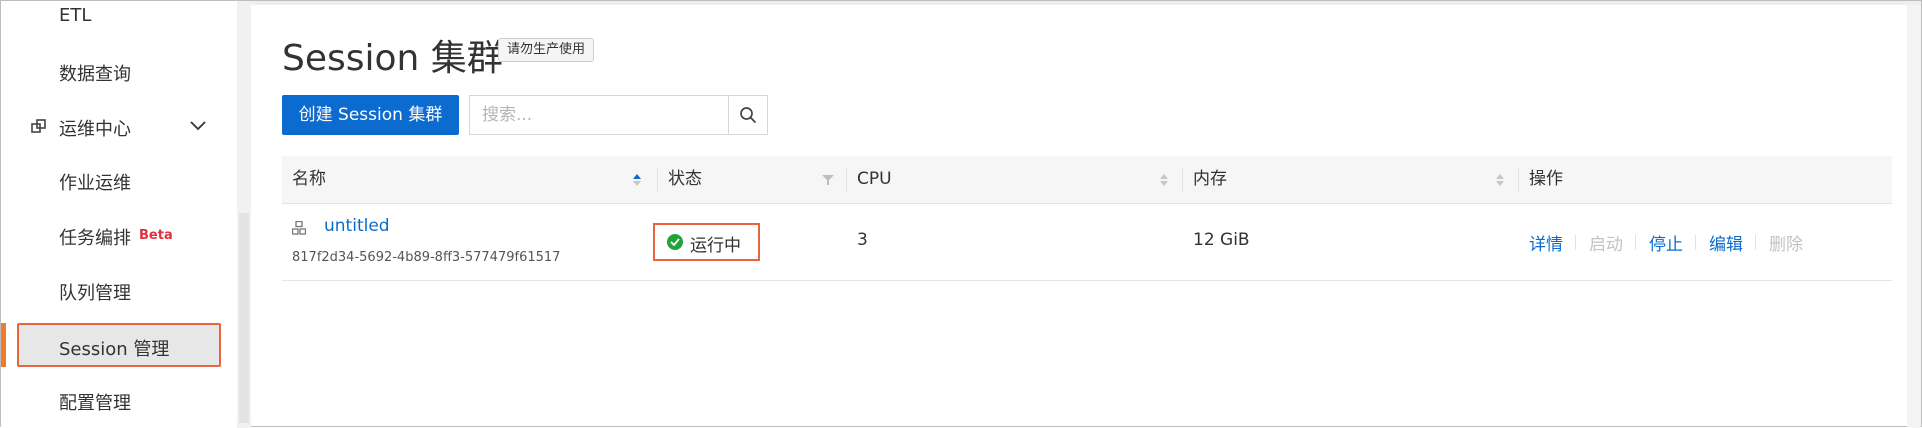  Describe the element at coordinates (95, 73) in the screenshot. I see `sidebar-item-data-query: 数据查询` at that location.